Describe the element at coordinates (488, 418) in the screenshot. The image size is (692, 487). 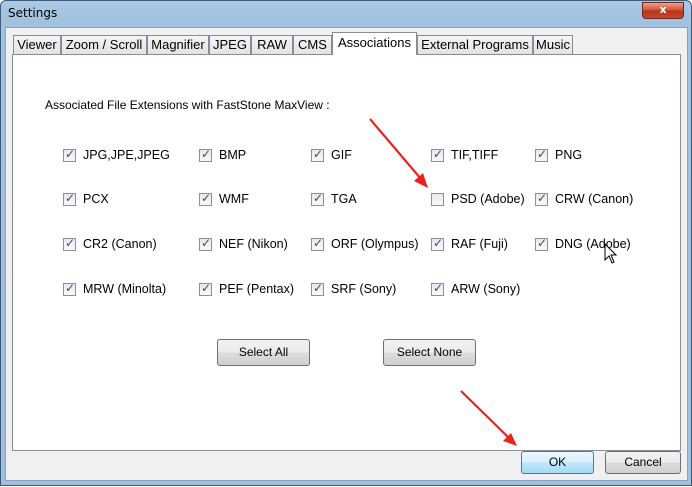
I see `arrow-to-ok-icon` at that location.